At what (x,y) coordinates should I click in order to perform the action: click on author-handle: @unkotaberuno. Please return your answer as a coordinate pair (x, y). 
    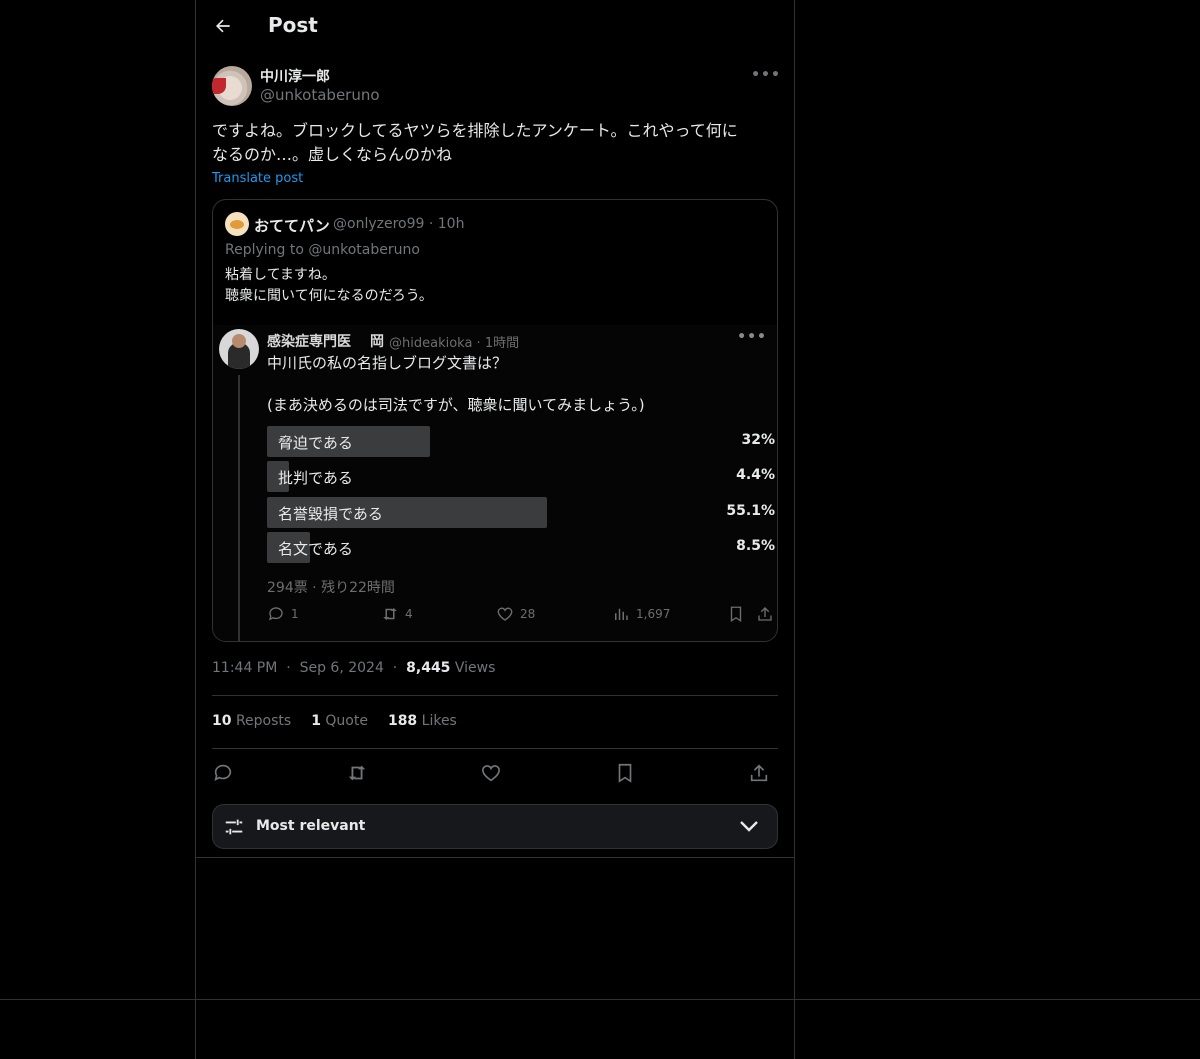
    Looking at the image, I should click on (320, 95).